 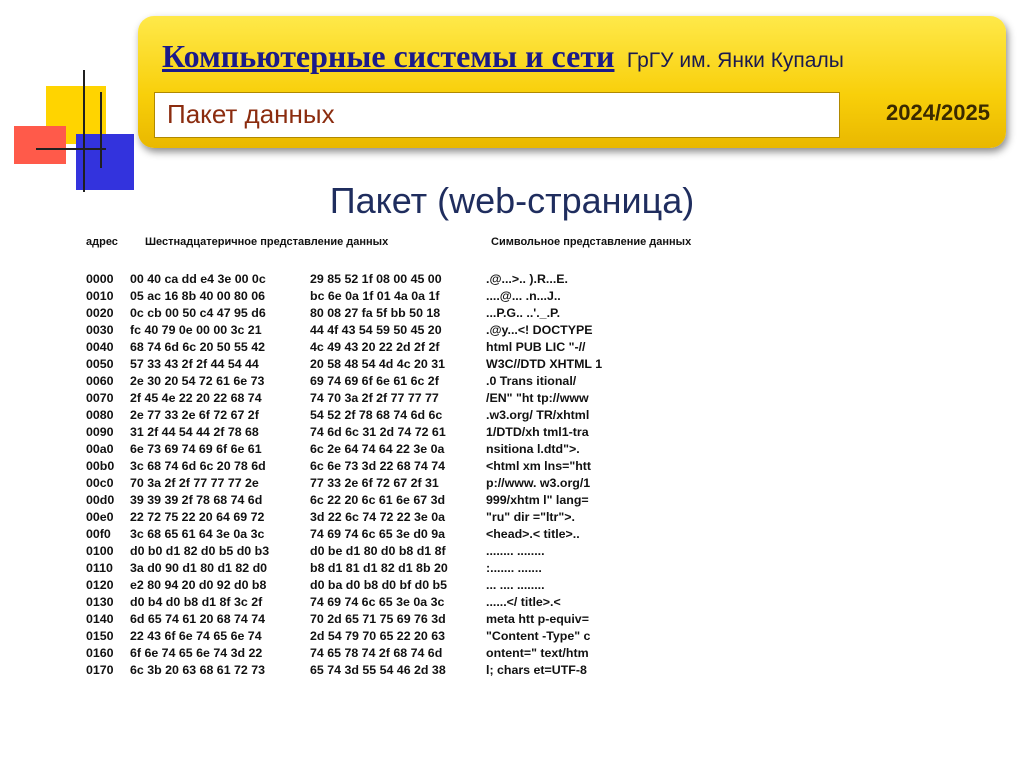 What do you see at coordinates (196, 500) in the screenshot?
I see `row-hex-part1: 39 39 39 2f 78 68 74 6d` at bounding box center [196, 500].